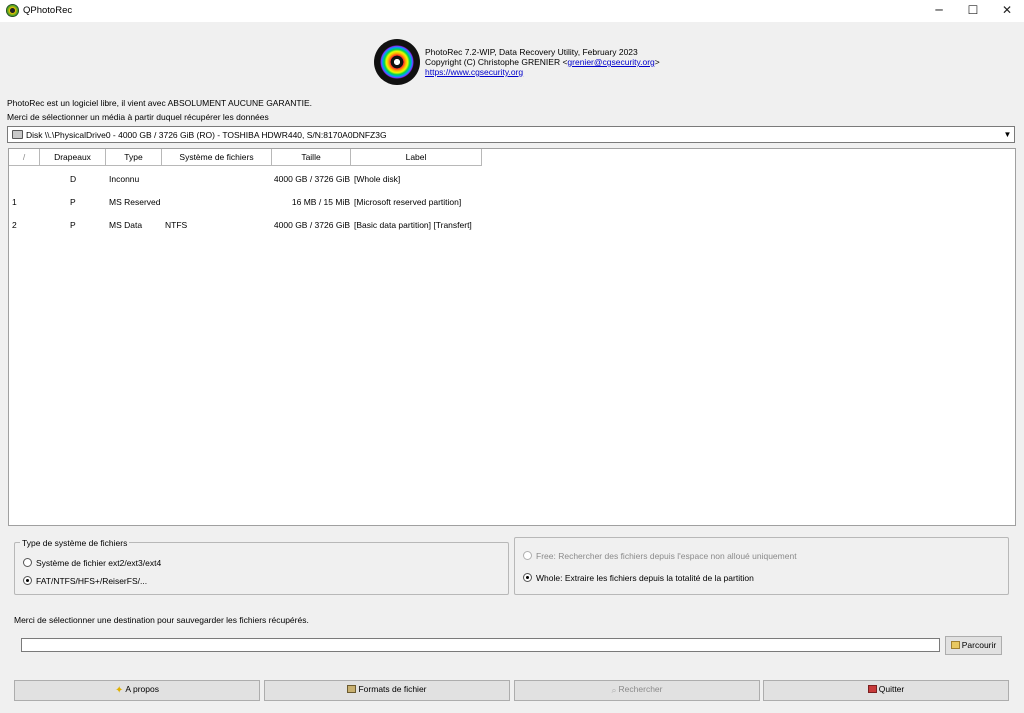 The height and width of the screenshot is (713, 1024). What do you see at coordinates (640, 689) in the screenshot?
I see `search-button-label: Rechercher` at bounding box center [640, 689].